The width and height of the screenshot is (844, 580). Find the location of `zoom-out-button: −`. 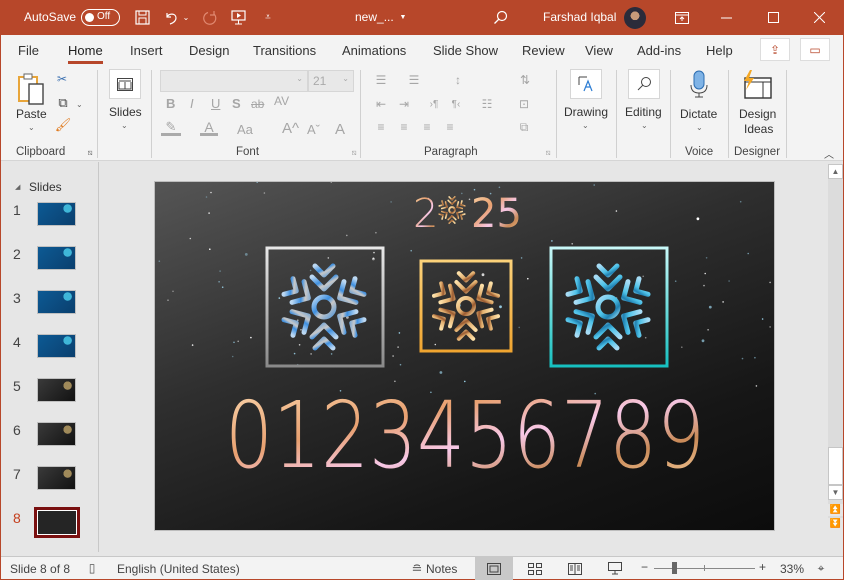

zoom-out-button: − is located at coordinates (644, 567).